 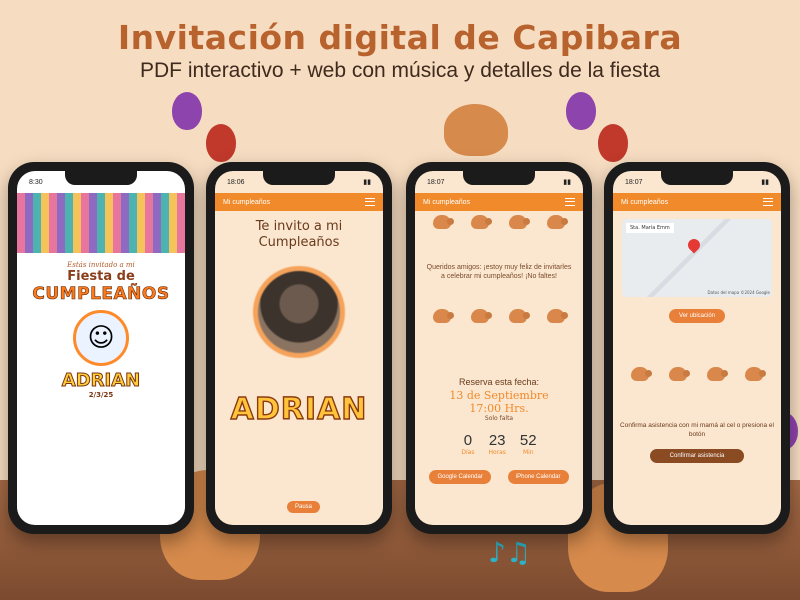 What do you see at coordinates (101, 265) in the screenshot?
I see `invite-pre-title: Estás invitado a mi` at bounding box center [101, 265].